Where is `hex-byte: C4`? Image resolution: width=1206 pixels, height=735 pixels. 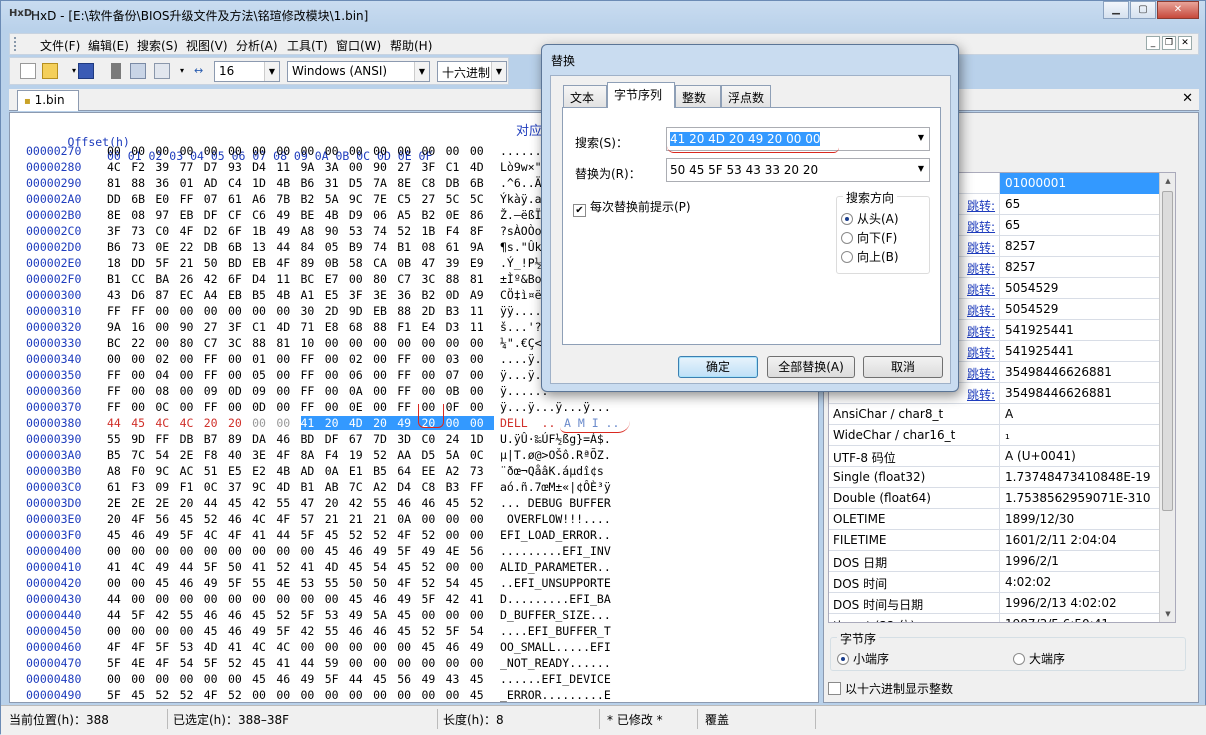
hex-byte: C4 is located at coordinates (240, 183).